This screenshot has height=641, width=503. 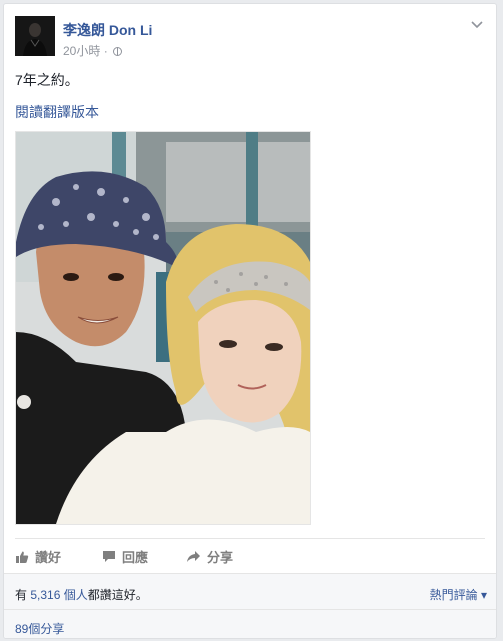 What do you see at coordinates (117, 595) in the screenshot?
I see `likes-suffix: 都讚這好。` at bounding box center [117, 595].